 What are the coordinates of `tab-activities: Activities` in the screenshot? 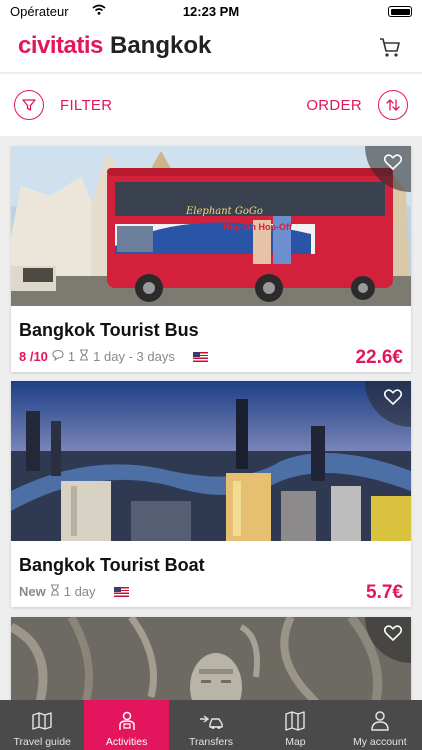 It's located at (126, 725).